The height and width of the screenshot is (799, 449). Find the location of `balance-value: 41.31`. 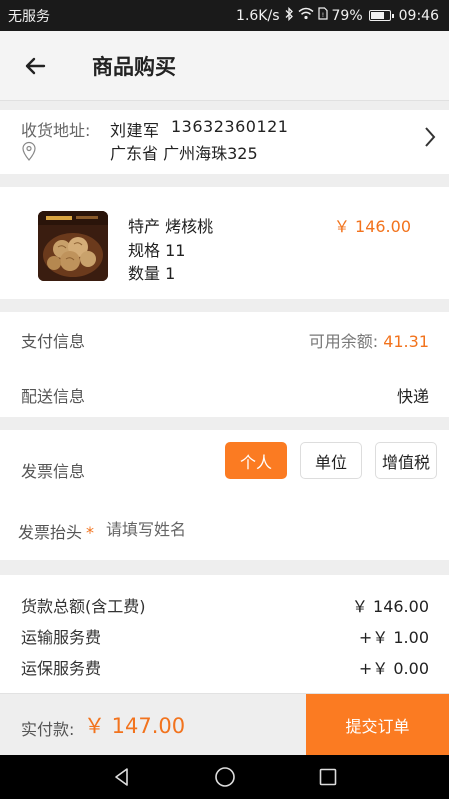

balance-value: 41.31 is located at coordinates (406, 341).